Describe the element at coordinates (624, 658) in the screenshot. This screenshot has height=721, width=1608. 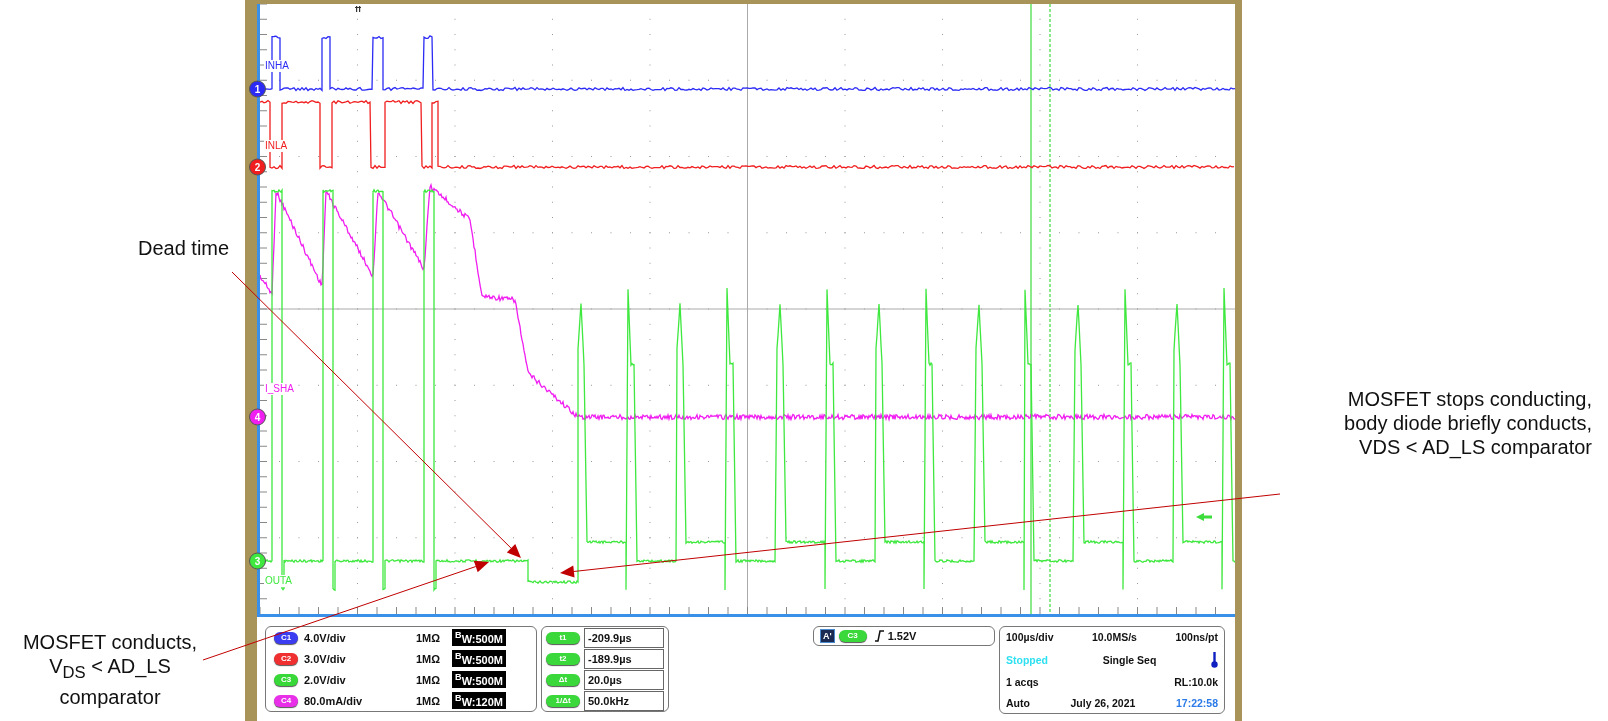
I see `cursor-value: -189.9µs` at that location.